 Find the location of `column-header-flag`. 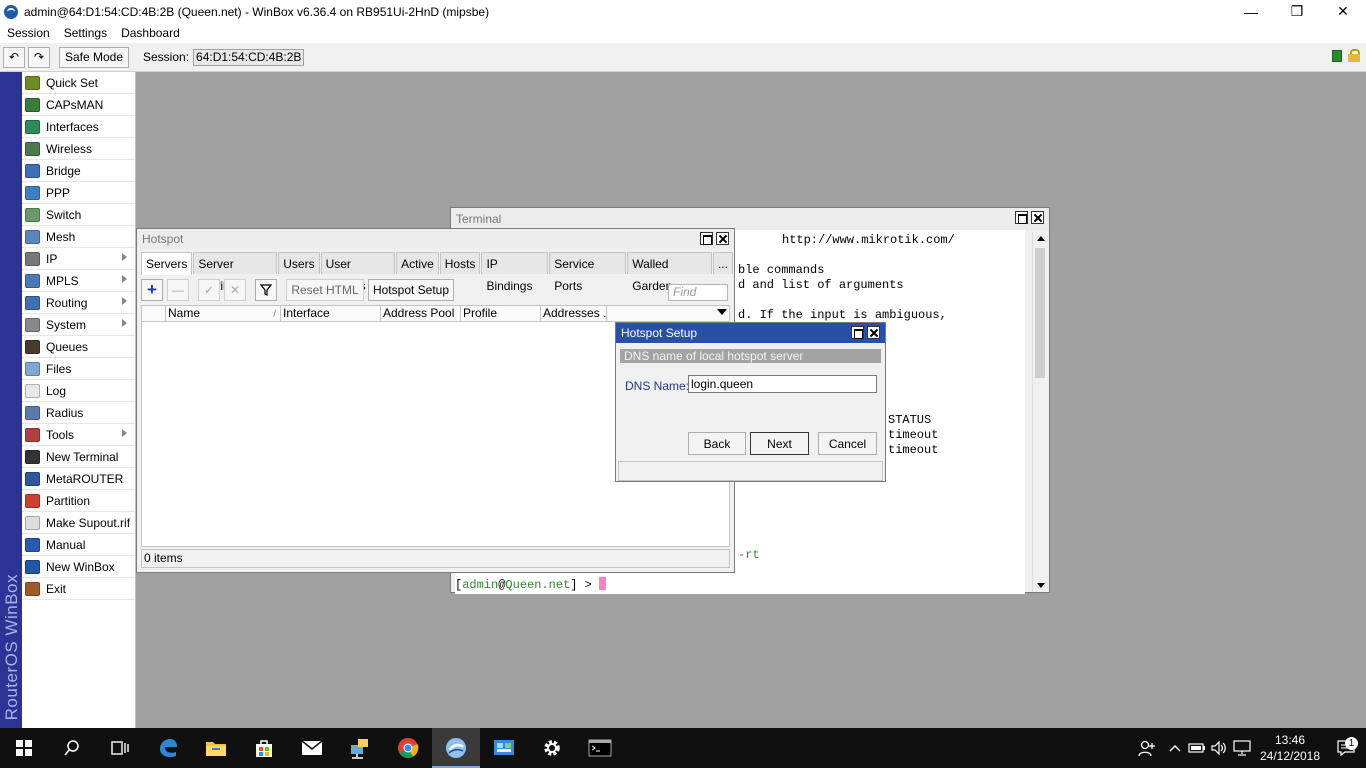

column-header-flag is located at coordinates (154, 313).